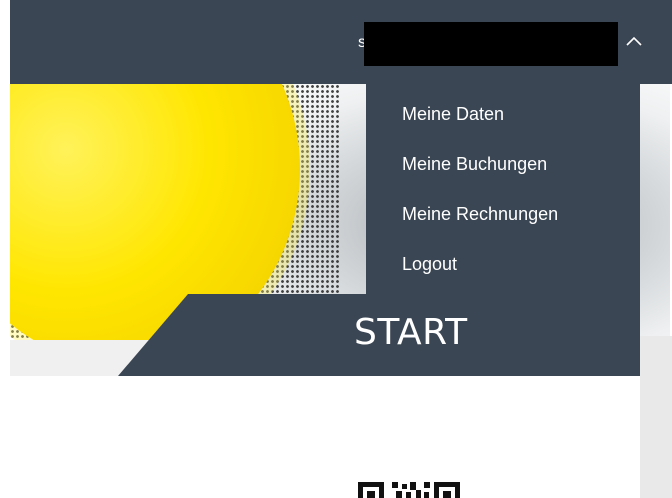  I want to click on menu-item-meine-daten: Meine Daten, so click(453, 114).